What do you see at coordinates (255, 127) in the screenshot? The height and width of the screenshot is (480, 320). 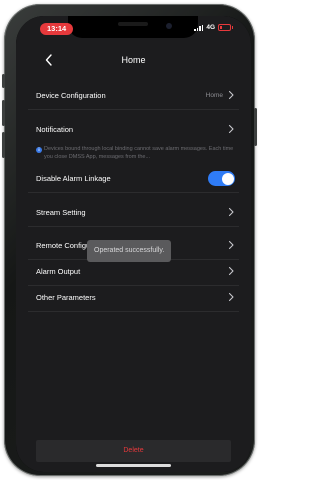 I see `phone-power-button` at bounding box center [255, 127].